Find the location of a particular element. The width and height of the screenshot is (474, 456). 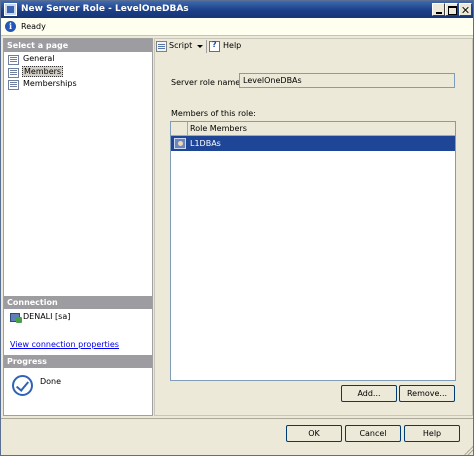

members-label: Members of this role: is located at coordinates (213, 113).